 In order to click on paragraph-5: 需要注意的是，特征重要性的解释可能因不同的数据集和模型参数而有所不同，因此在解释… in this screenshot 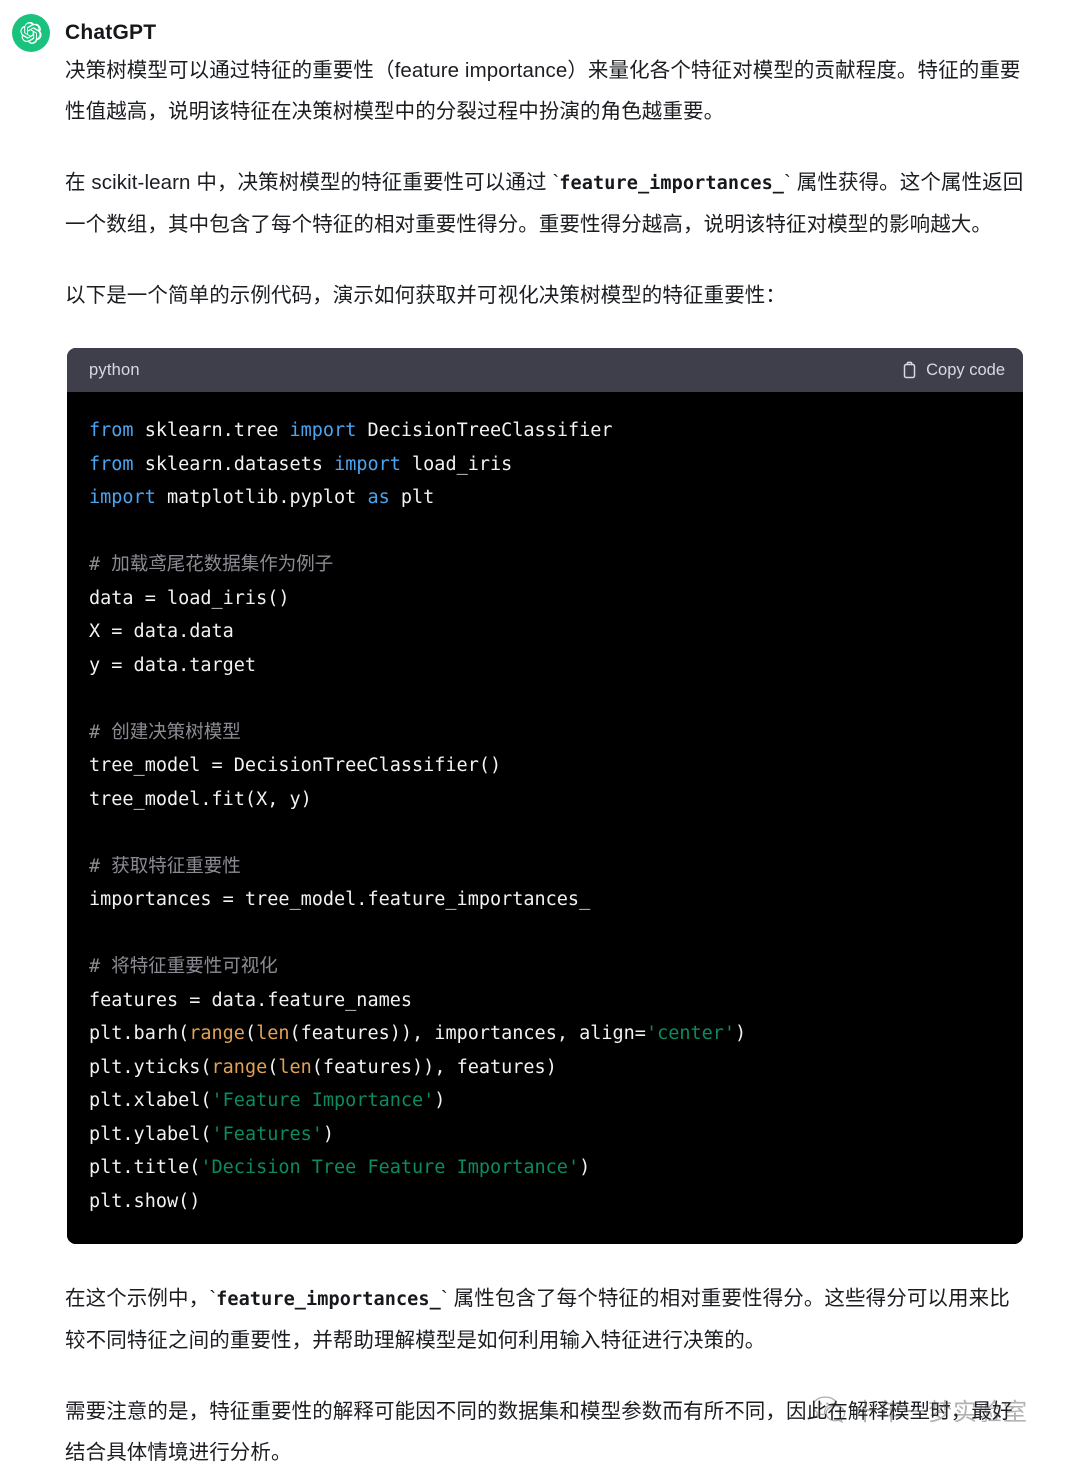, I will do `click(539, 1432)`.